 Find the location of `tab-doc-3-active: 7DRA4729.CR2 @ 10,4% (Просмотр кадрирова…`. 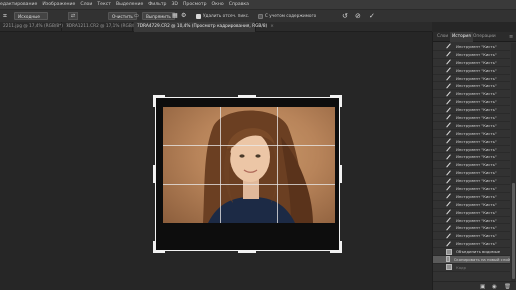

tab-doc-3-active: 7DRA4729.CR2 @ 10,4% (Просмотр кадрирова… is located at coordinates (204, 27).